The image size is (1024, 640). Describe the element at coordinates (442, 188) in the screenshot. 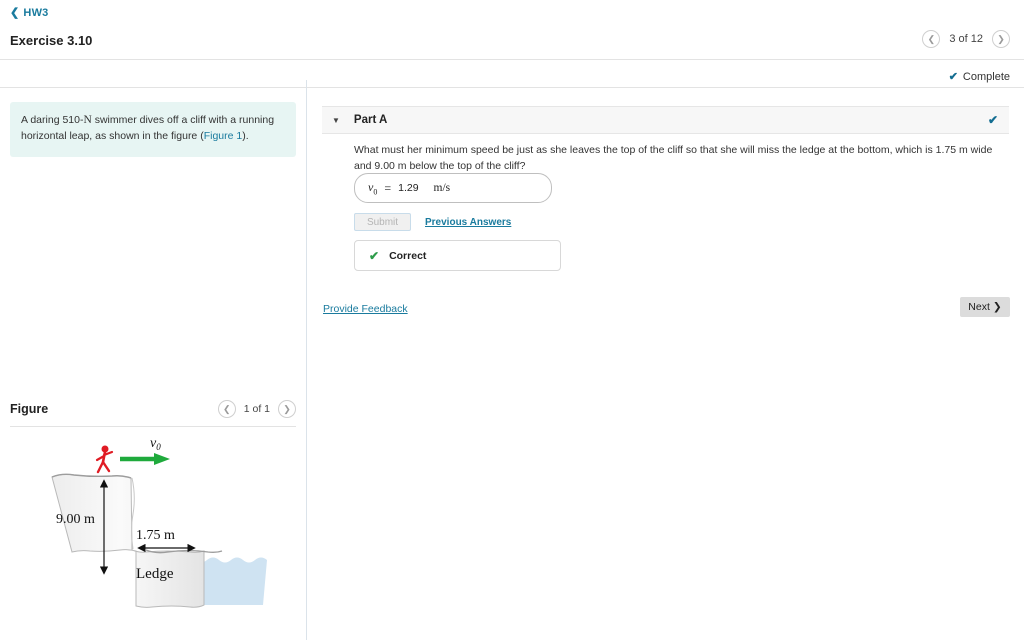

I see `answer-unit: m/s` at that location.